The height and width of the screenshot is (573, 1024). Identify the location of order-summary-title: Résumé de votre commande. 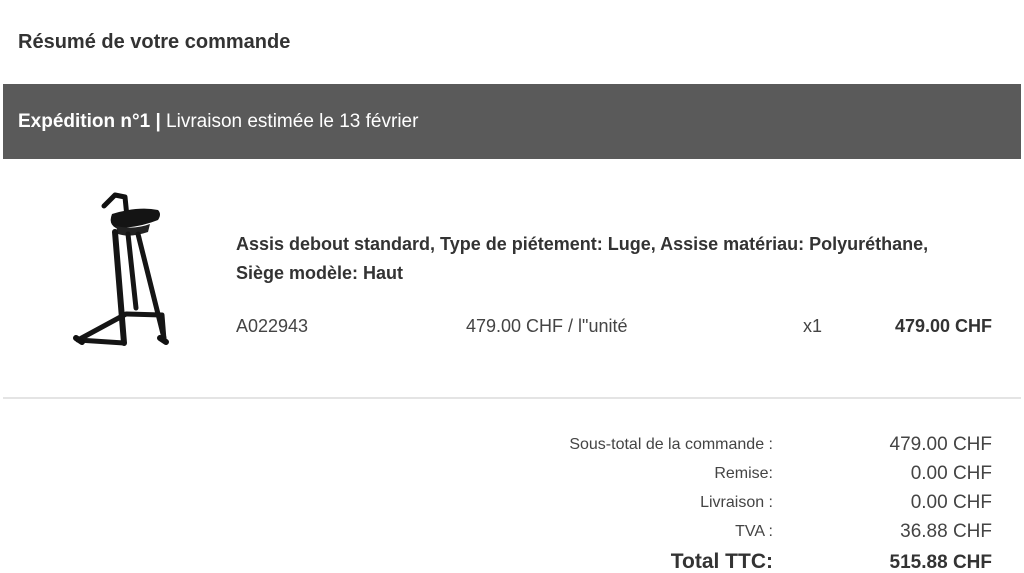
(154, 42).